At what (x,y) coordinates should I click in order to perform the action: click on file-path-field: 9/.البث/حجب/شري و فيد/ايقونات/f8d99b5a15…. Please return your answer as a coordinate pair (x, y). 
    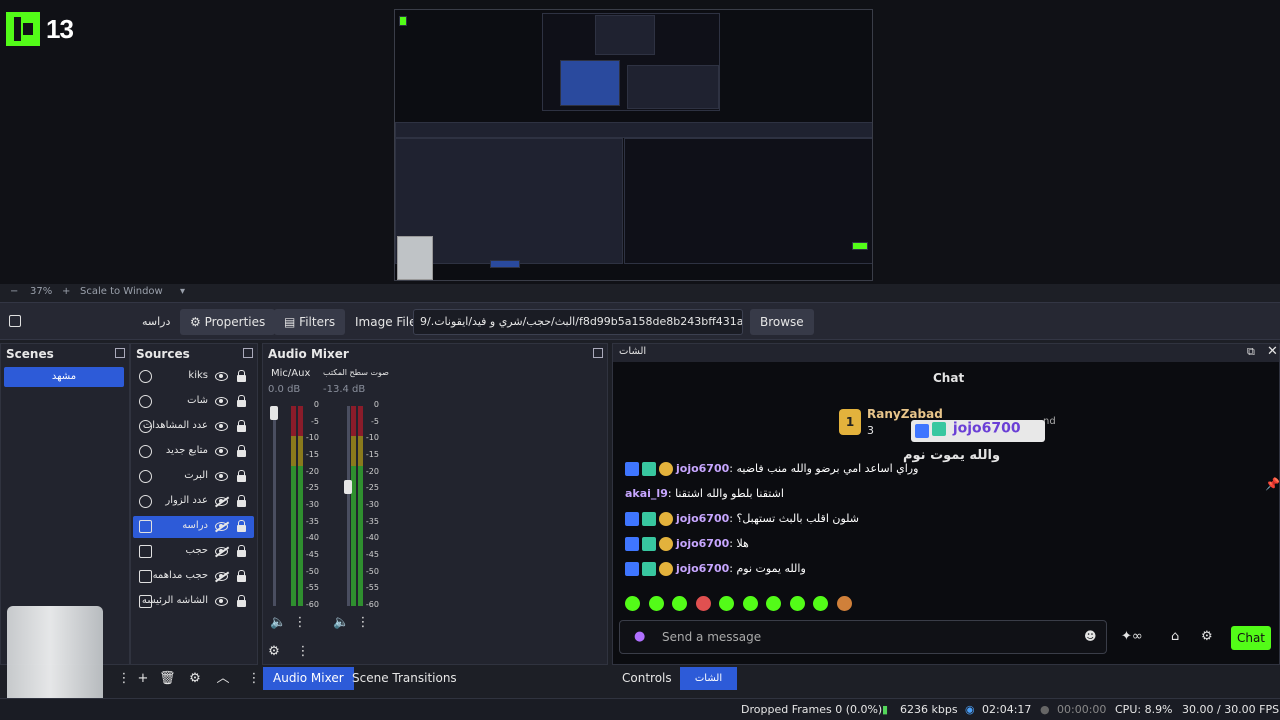
    Looking at the image, I should click on (578, 322).